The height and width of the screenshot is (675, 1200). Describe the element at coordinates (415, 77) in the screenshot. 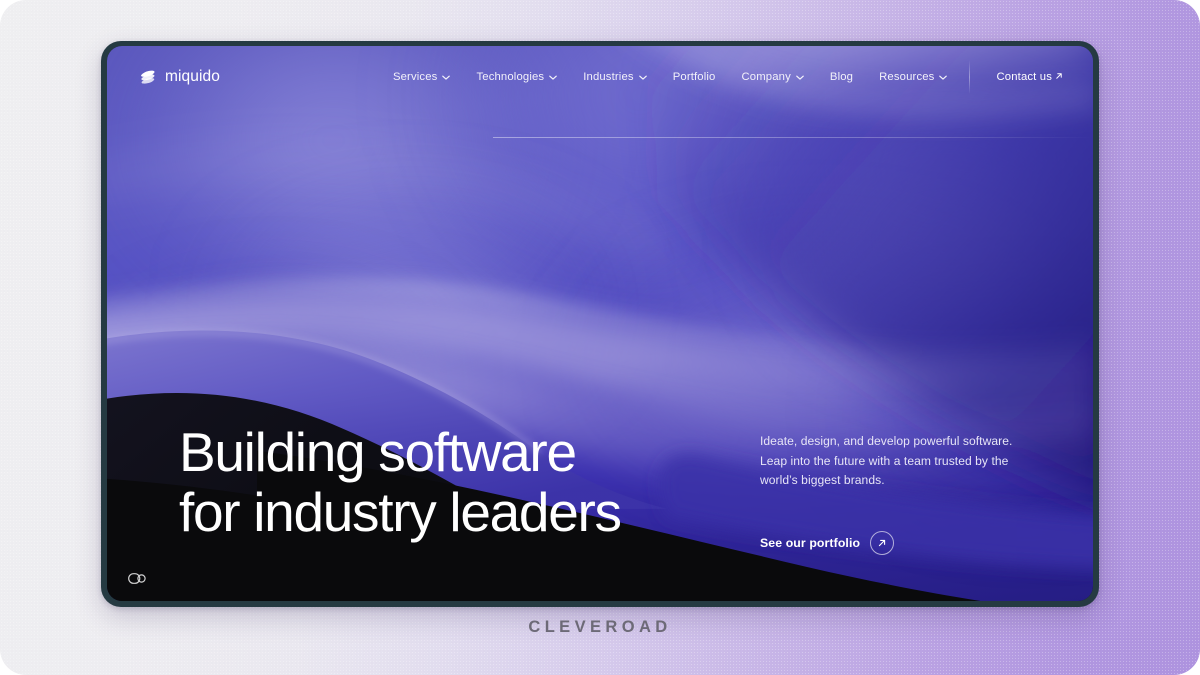

I see `nav-item-label: Services` at that location.